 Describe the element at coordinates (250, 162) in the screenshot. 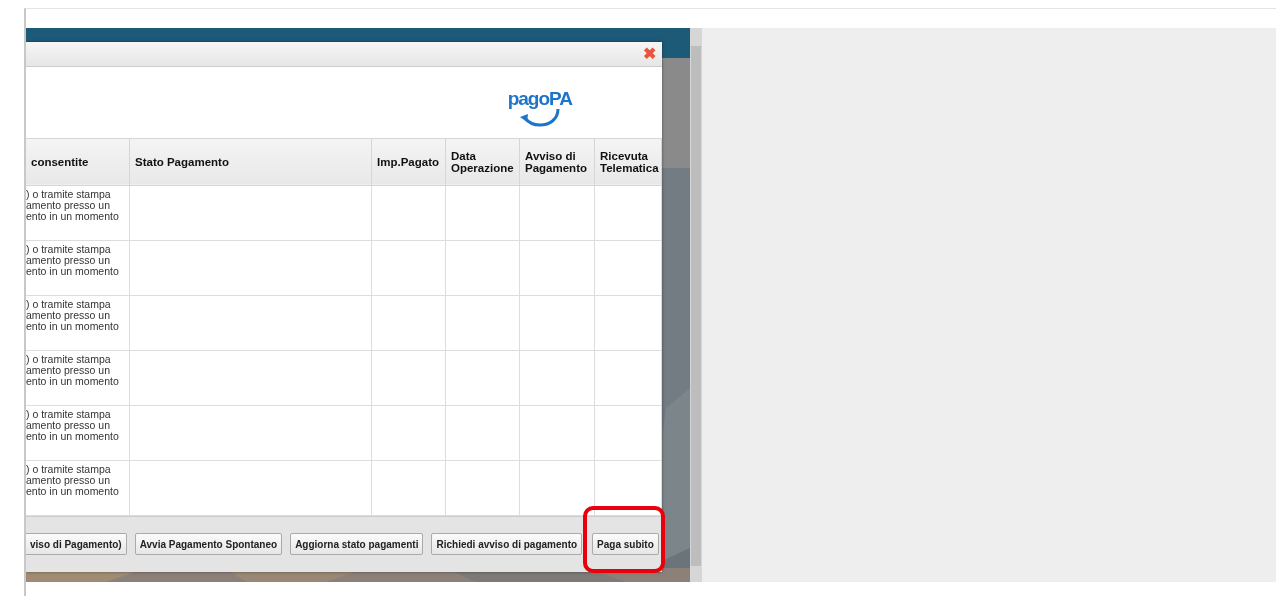

I see `column-header: Stato Pagamento` at that location.